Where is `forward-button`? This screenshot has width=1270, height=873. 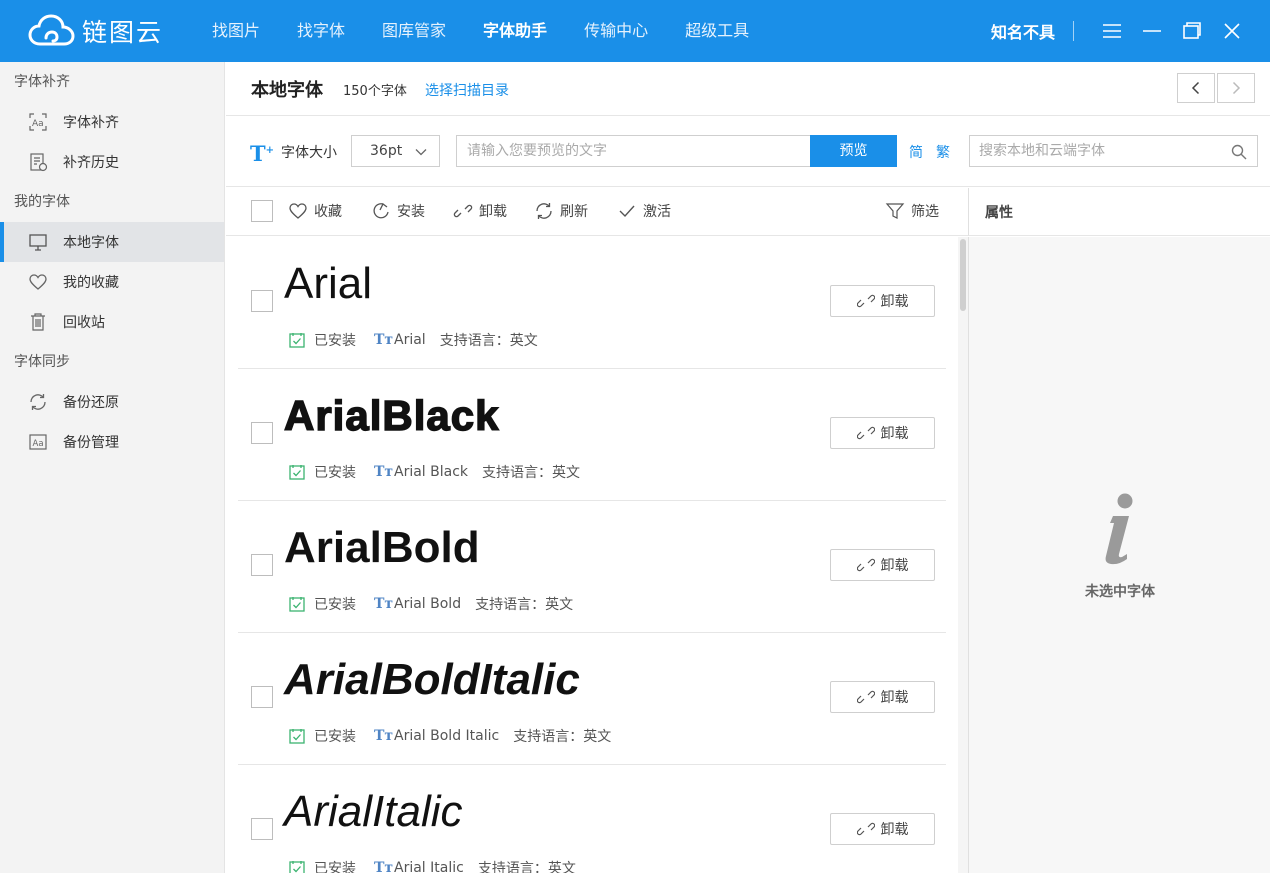 forward-button is located at coordinates (1236, 88).